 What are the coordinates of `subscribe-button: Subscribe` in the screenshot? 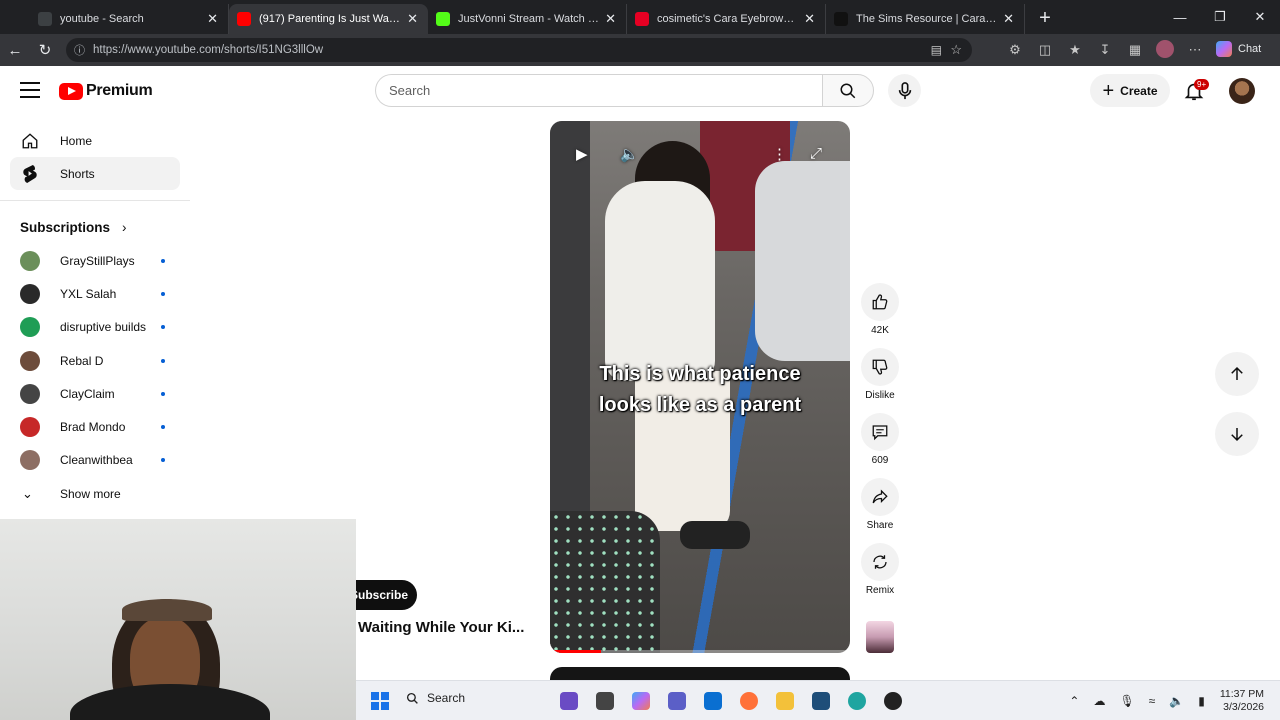 It's located at (383, 595).